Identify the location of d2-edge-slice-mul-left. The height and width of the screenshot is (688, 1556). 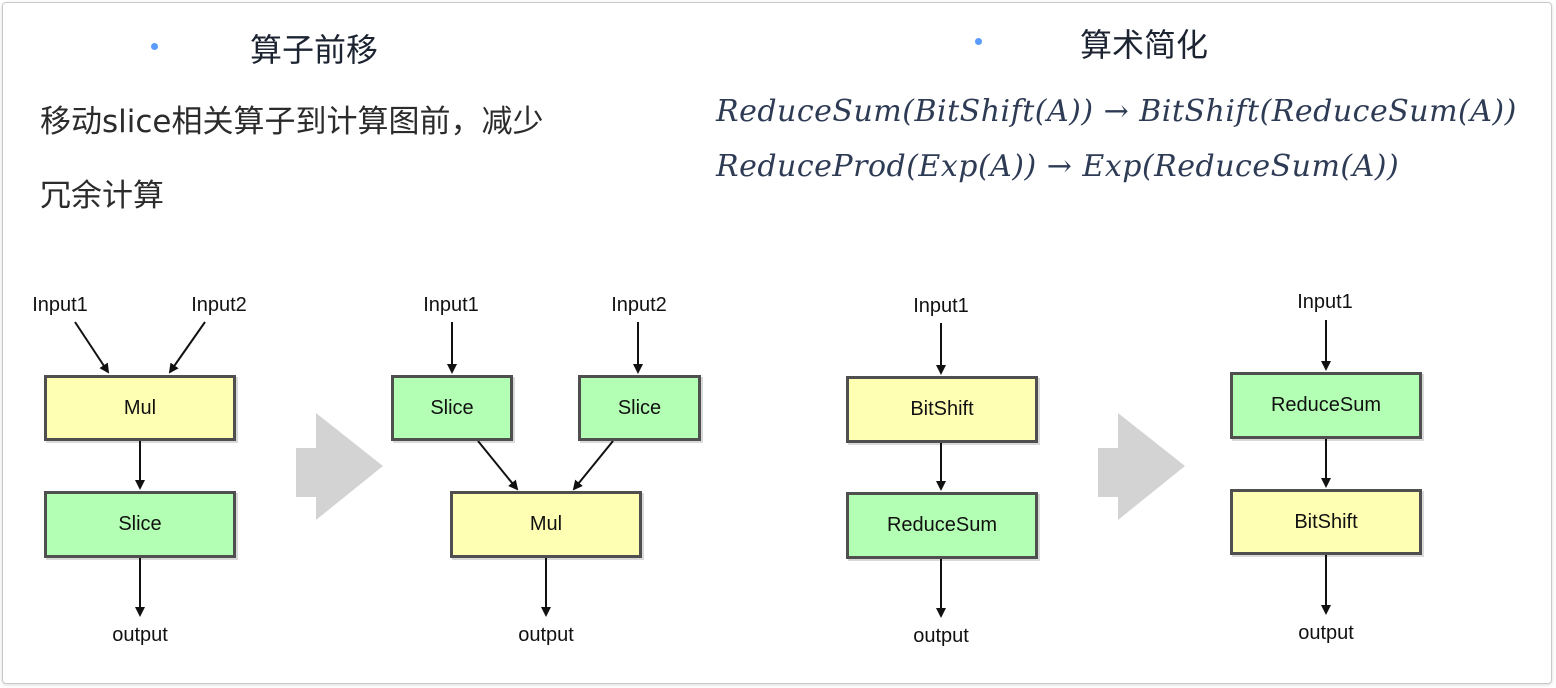
(498, 465).